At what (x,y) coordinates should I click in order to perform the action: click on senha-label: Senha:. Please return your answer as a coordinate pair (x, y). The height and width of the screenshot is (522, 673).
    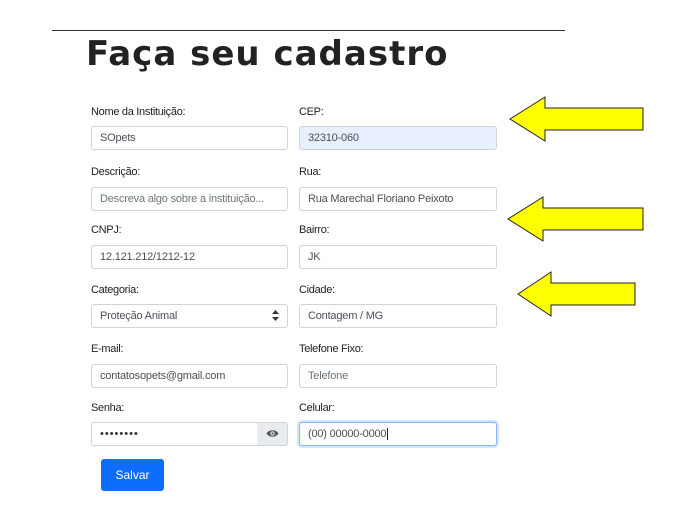
    Looking at the image, I should click on (108, 408).